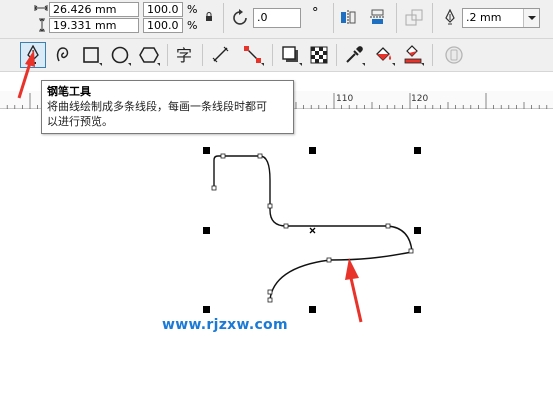 This screenshot has width=553, height=400. What do you see at coordinates (377, 17) in the screenshot?
I see `mirror-vertical-icon` at bounding box center [377, 17].